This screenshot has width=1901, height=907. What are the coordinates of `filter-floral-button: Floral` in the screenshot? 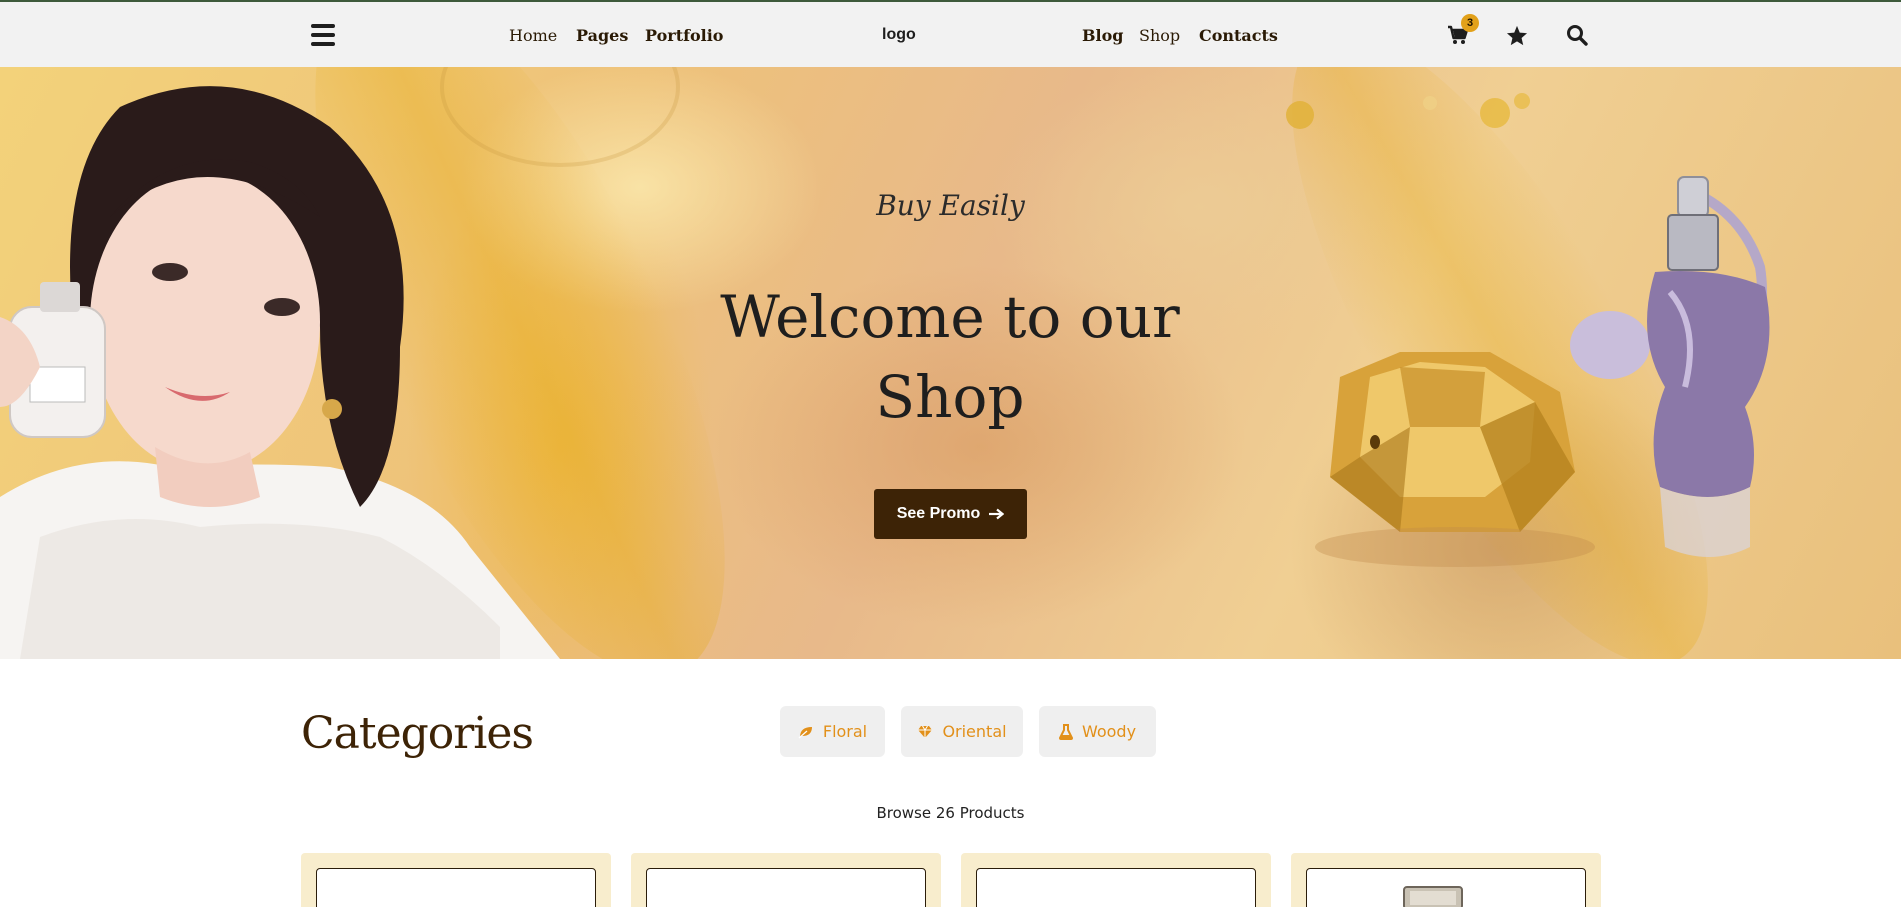 It's located at (832, 731).